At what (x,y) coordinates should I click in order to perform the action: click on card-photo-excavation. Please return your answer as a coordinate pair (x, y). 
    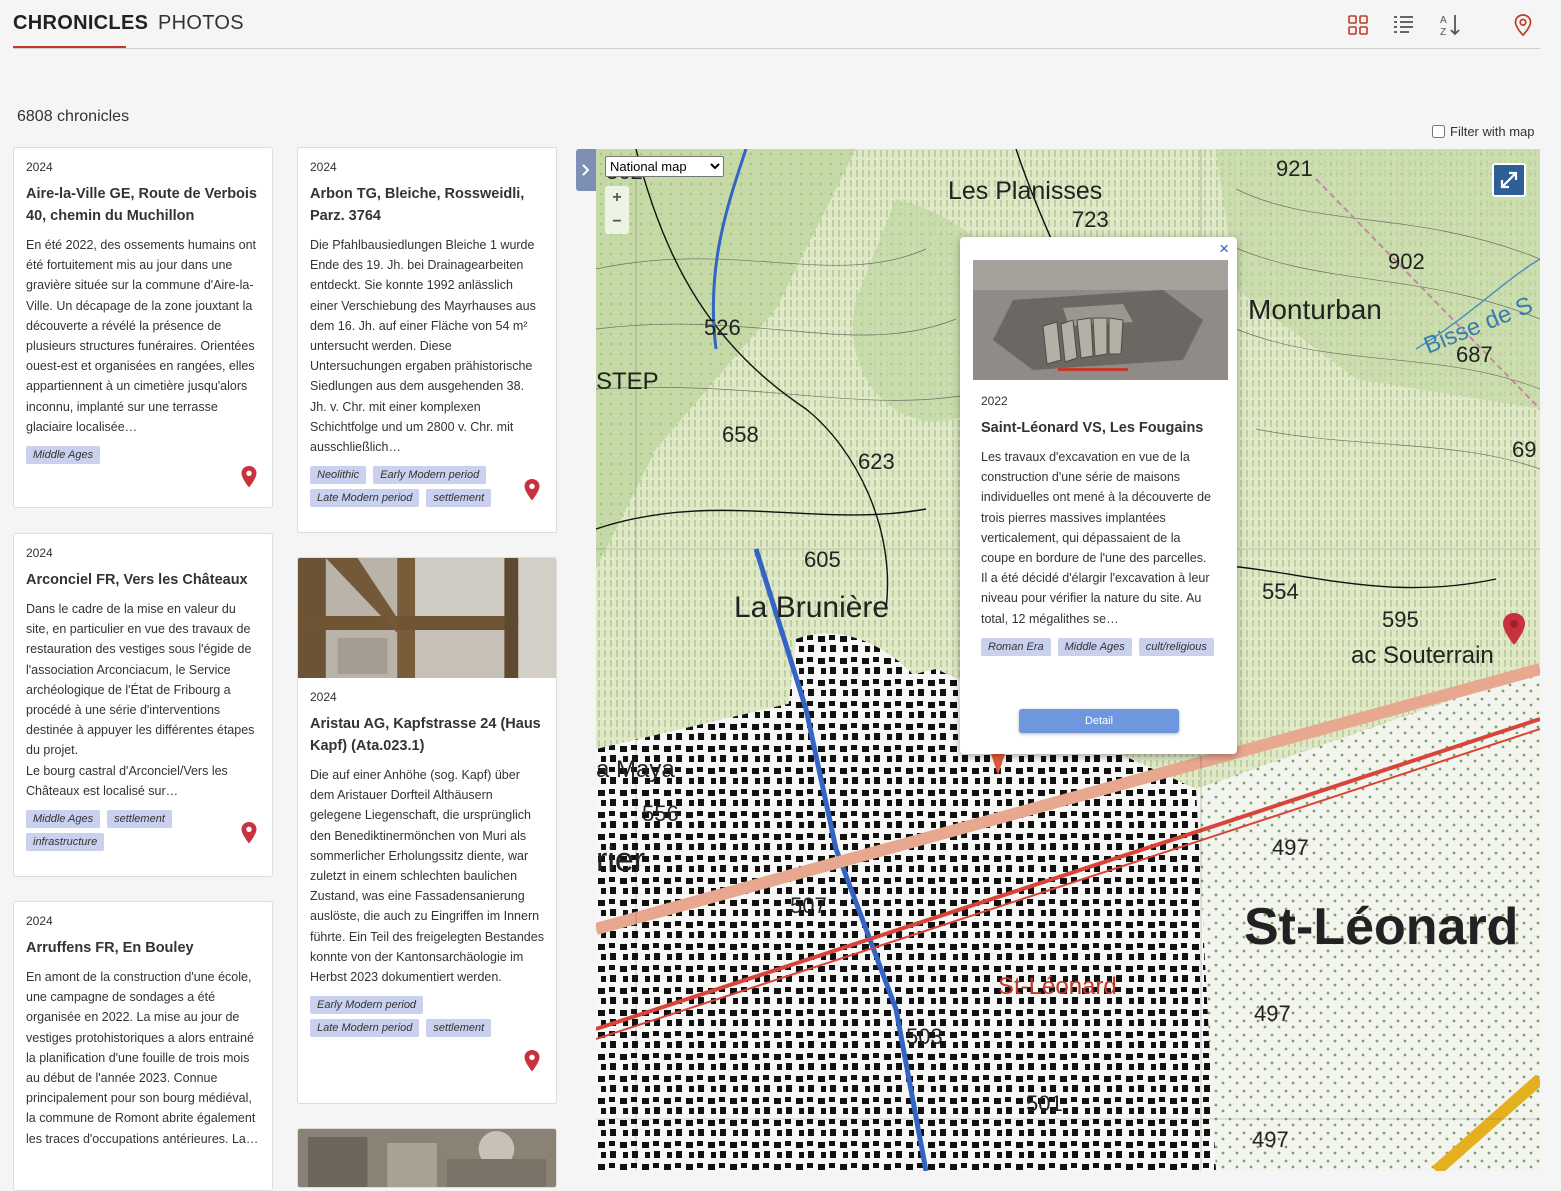
    Looking at the image, I should click on (427, 1158).